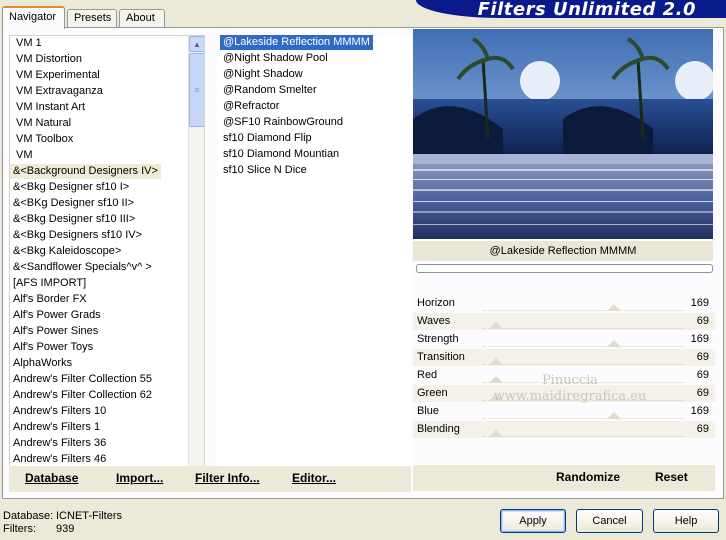 This screenshot has width=726, height=540. What do you see at coordinates (436, 303) in the screenshot?
I see `param-label: Horizon` at bounding box center [436, 303].